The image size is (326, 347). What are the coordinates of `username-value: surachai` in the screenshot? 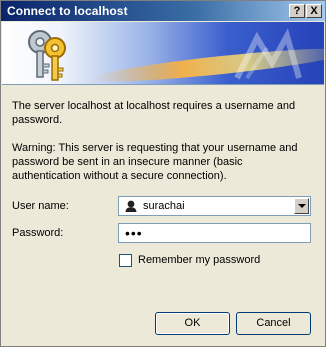 It's located at (164, 206).